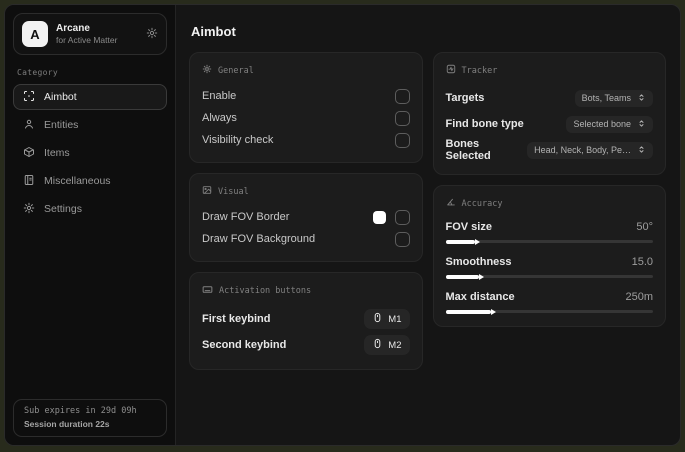 The image size is (685, 452). I want to click on smoothness-slider, so click(549, 276).